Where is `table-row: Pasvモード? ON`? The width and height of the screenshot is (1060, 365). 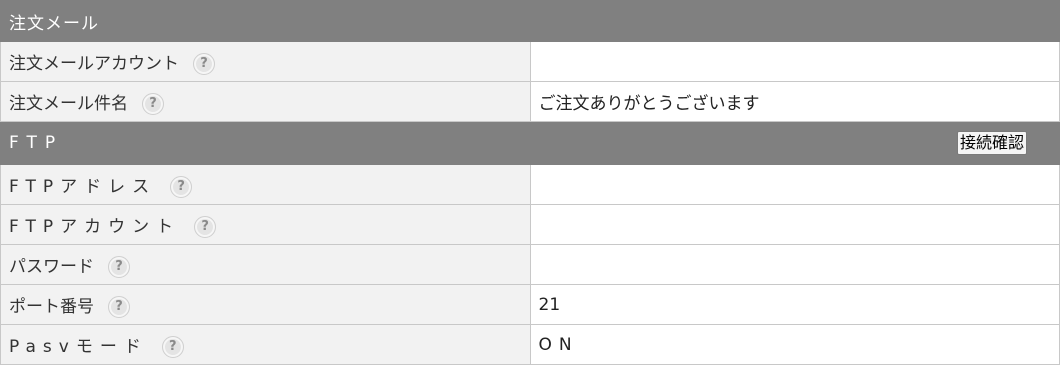 table-row: Pasvモード? ON is located at coordinates (530, 344).